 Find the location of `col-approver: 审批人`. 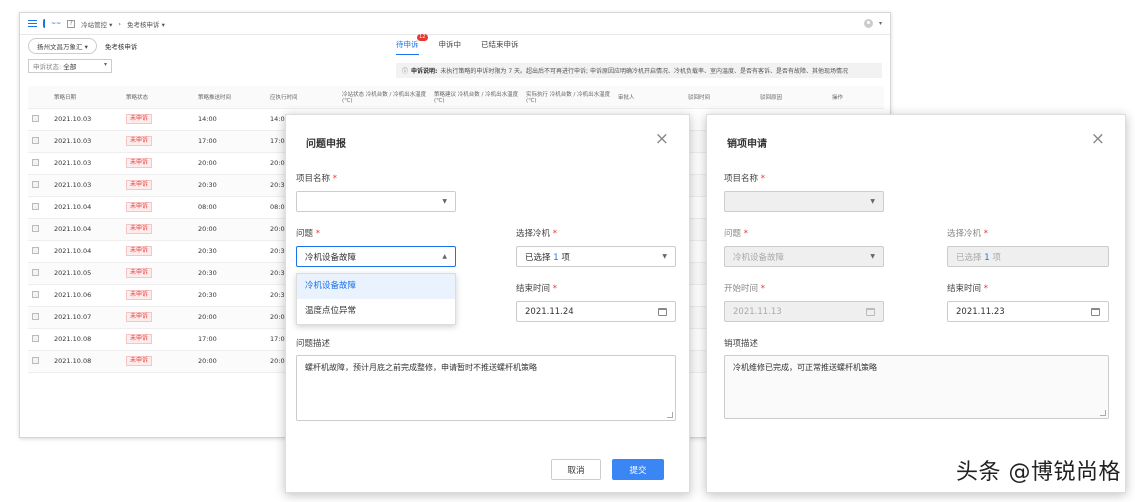

col-approver: 审批人 is located at coordinates (649, 97).